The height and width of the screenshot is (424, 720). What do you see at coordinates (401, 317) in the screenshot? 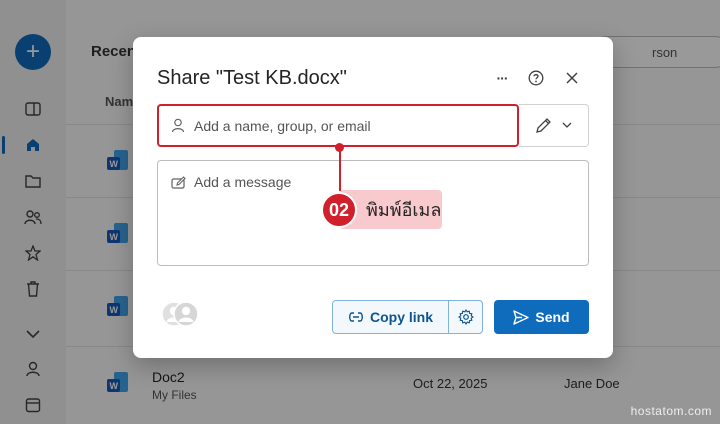
I see `copy-link-label: Copy link` at bounding box center [401, 317].